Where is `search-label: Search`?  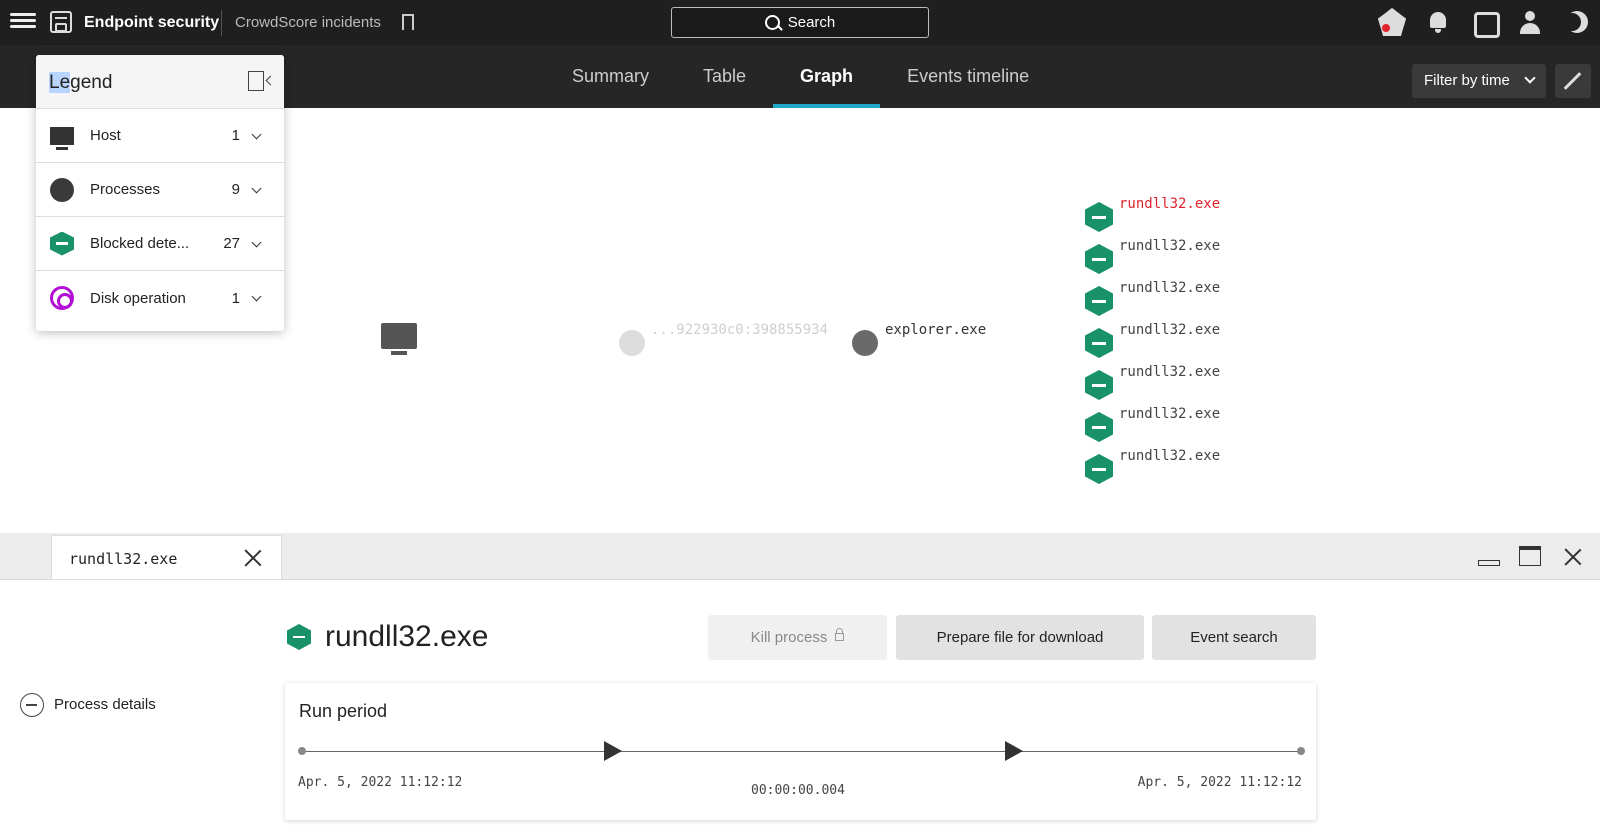 search-label: Search is located at coordinates (811, 22).